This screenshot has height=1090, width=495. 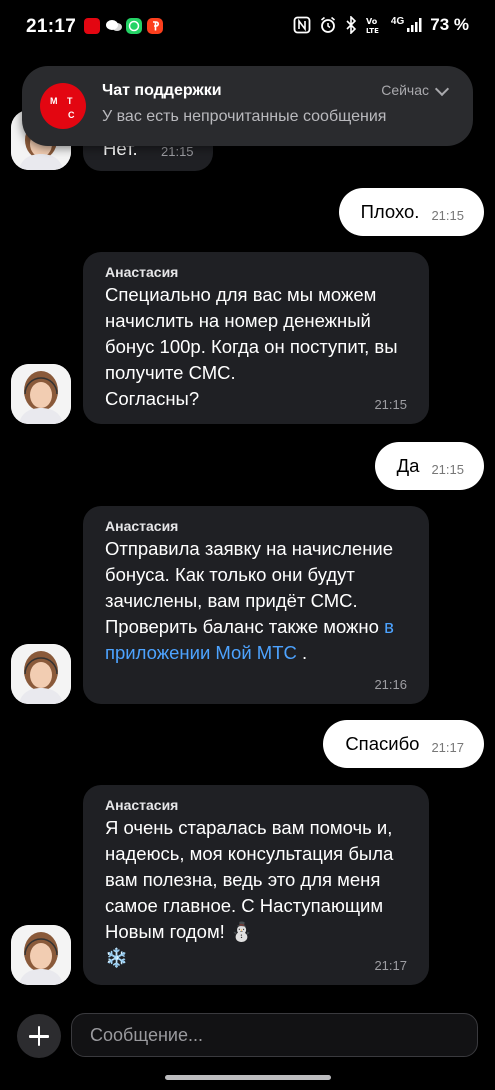 I want to click on status-bar: 21:17 Vo LTE 4G 73 %, so click(x=247, y=28).